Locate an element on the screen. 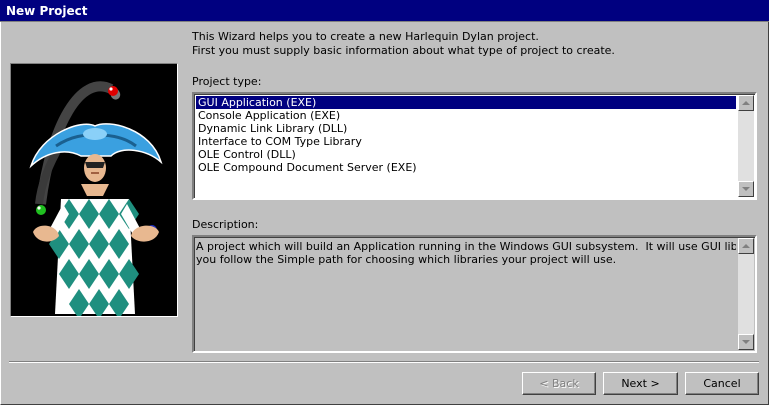 The image size is (769, 405). description-scrollbar is located at coordinates (746, 294).